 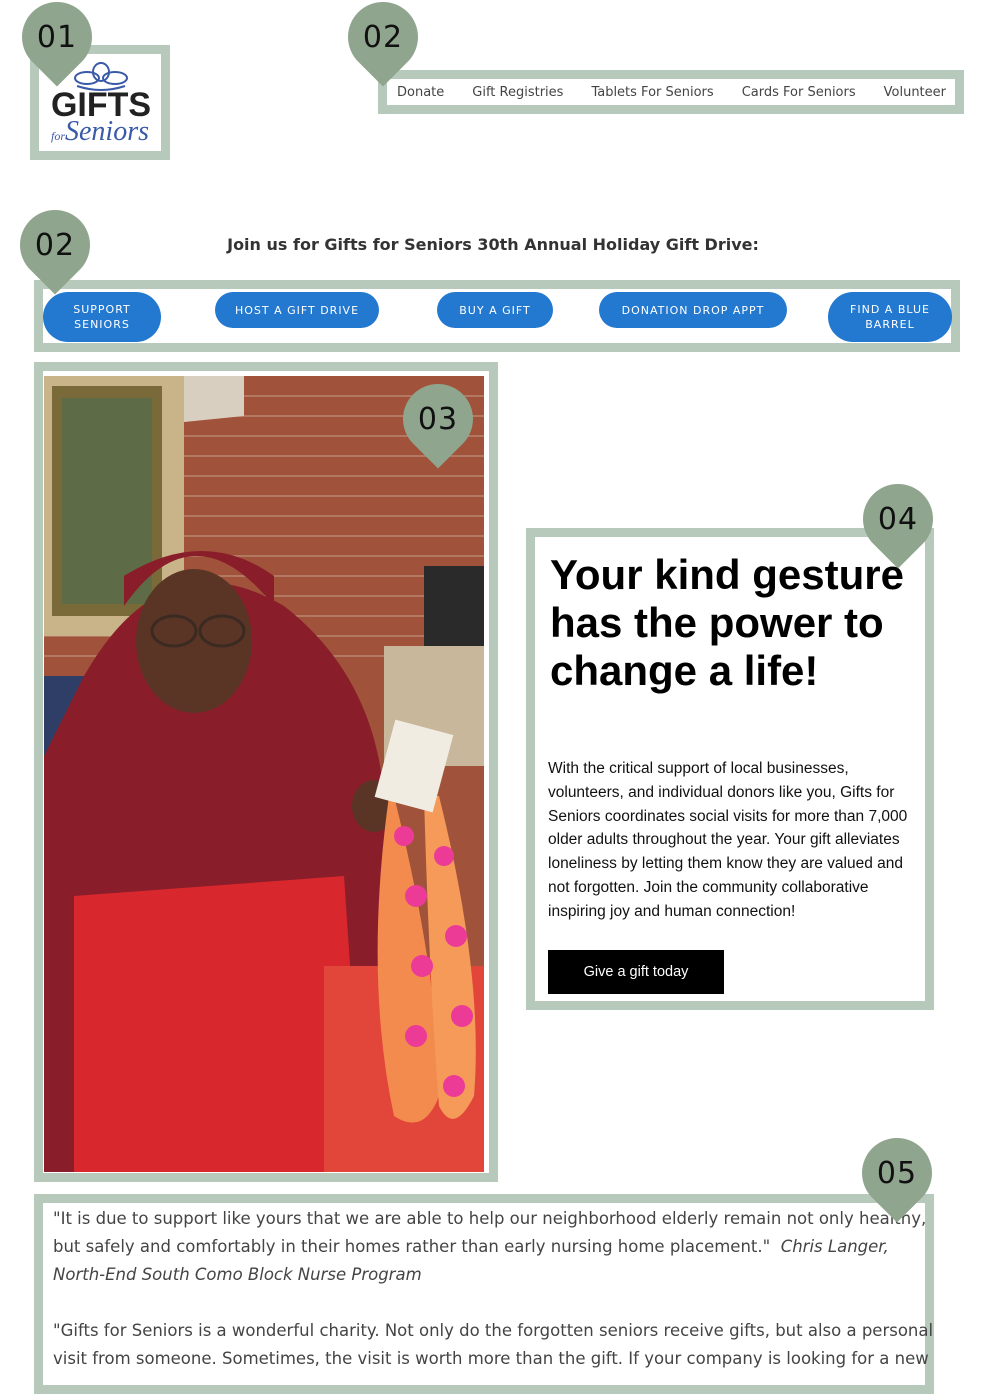 What do you see at coordinates (799, 92) in the screenshot?
I see `nav-cards-for-seniors: Cards For Seniors` at bounding box center [799, 92].